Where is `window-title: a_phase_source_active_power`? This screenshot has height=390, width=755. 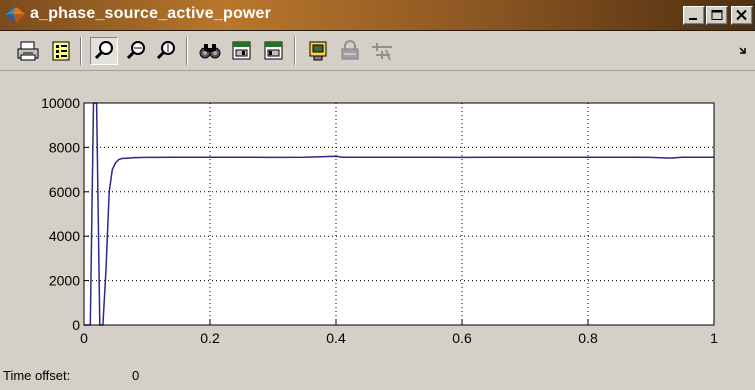 window-title: a_phase_source_active_power is located at coordinates (151, 13).